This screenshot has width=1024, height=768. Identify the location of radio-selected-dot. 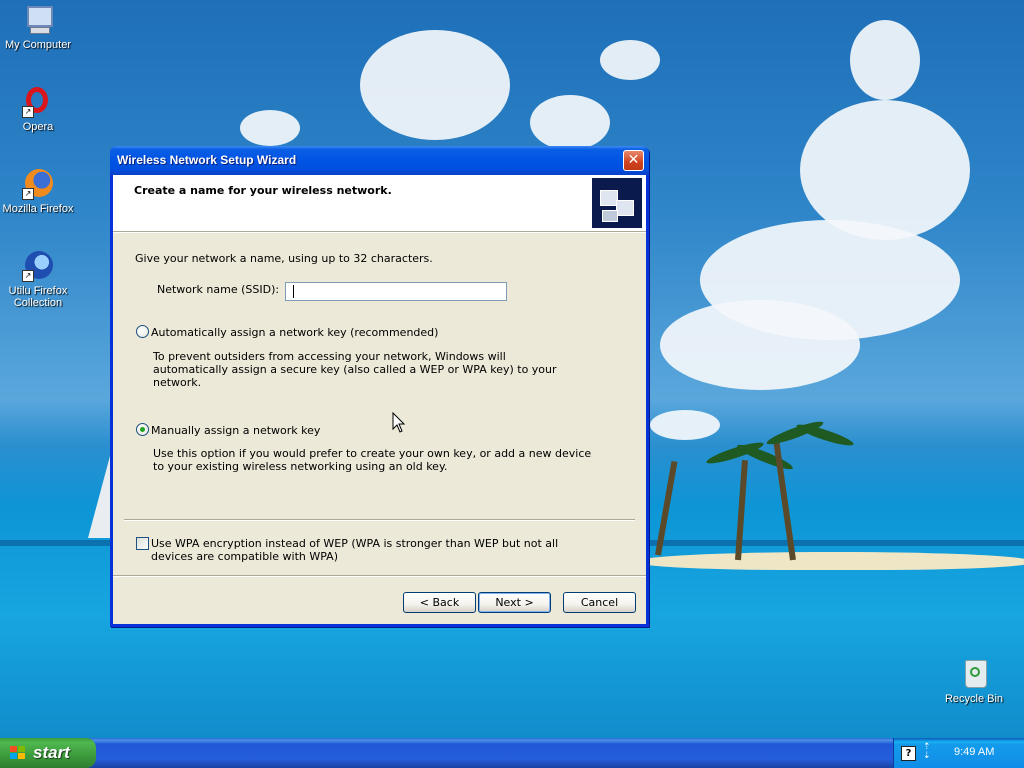
(142, 429).